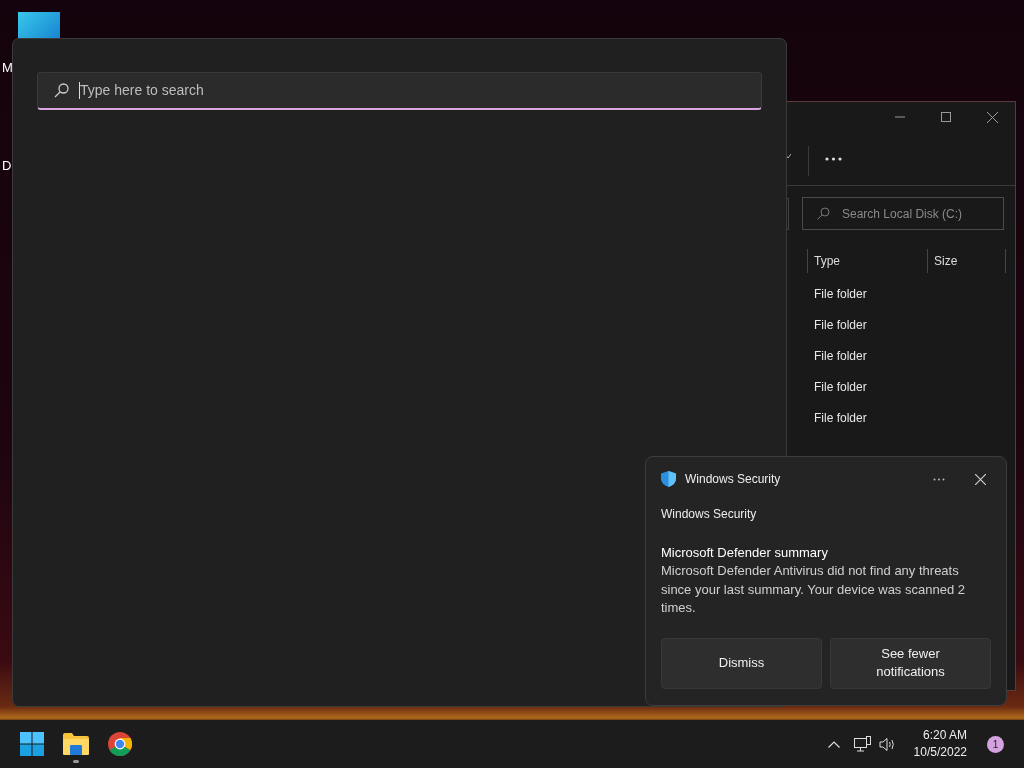 The width and height of the screenshot is (1024, 768). I want to click on search-field: Search Local Disk (C:), so click(903, 213).